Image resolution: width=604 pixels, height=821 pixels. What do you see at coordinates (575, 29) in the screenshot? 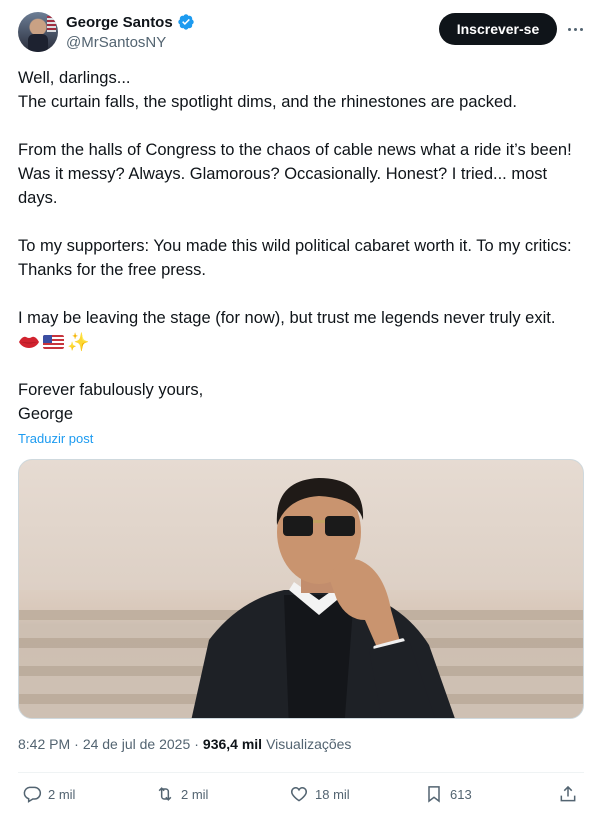
I see `more-options-icon` at bounding box center [575, 29].